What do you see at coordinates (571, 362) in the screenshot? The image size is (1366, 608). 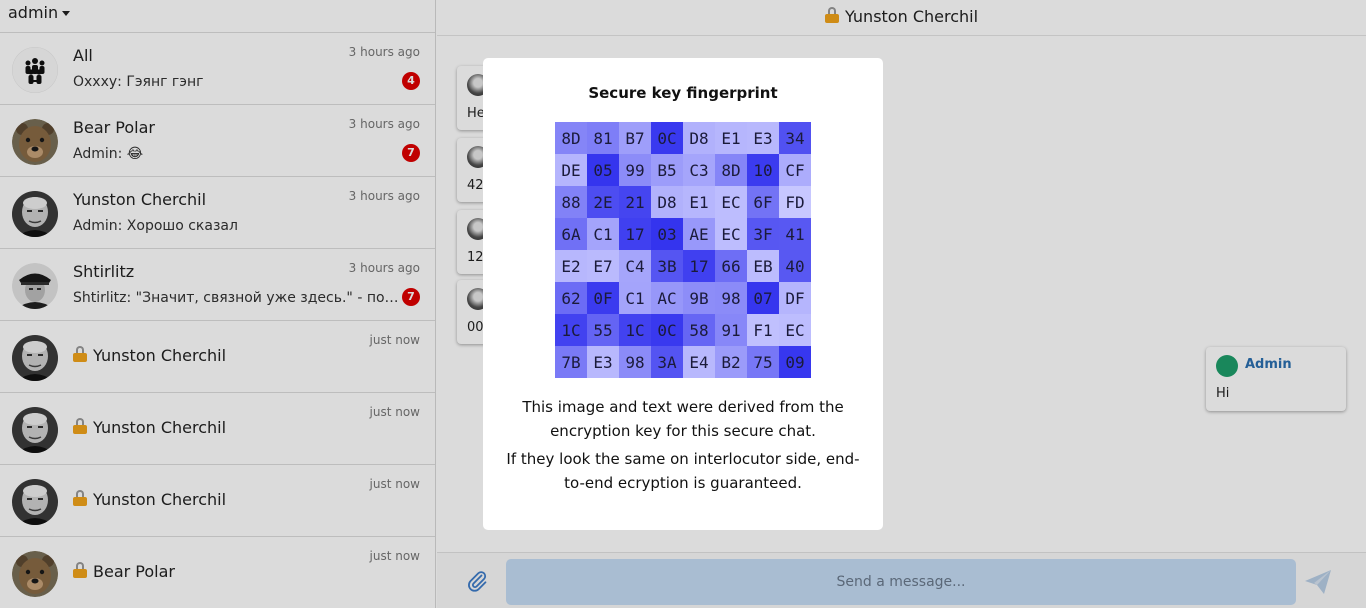 I see `fingerprint-cell: 7B` at bounding box center [571, 362].